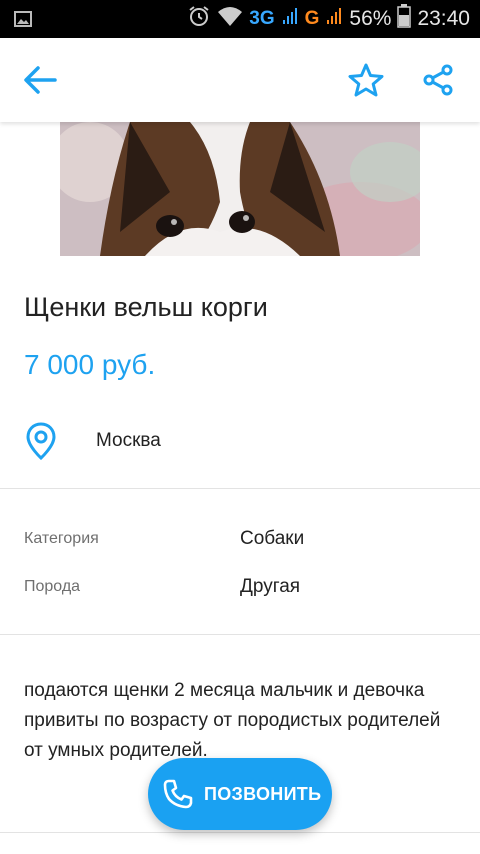 This screenshot has width=480, height=854. What do you see at coordinates (404, 19) in the screenshot?
I see `battery-icon` at bounding box center [404, 19].